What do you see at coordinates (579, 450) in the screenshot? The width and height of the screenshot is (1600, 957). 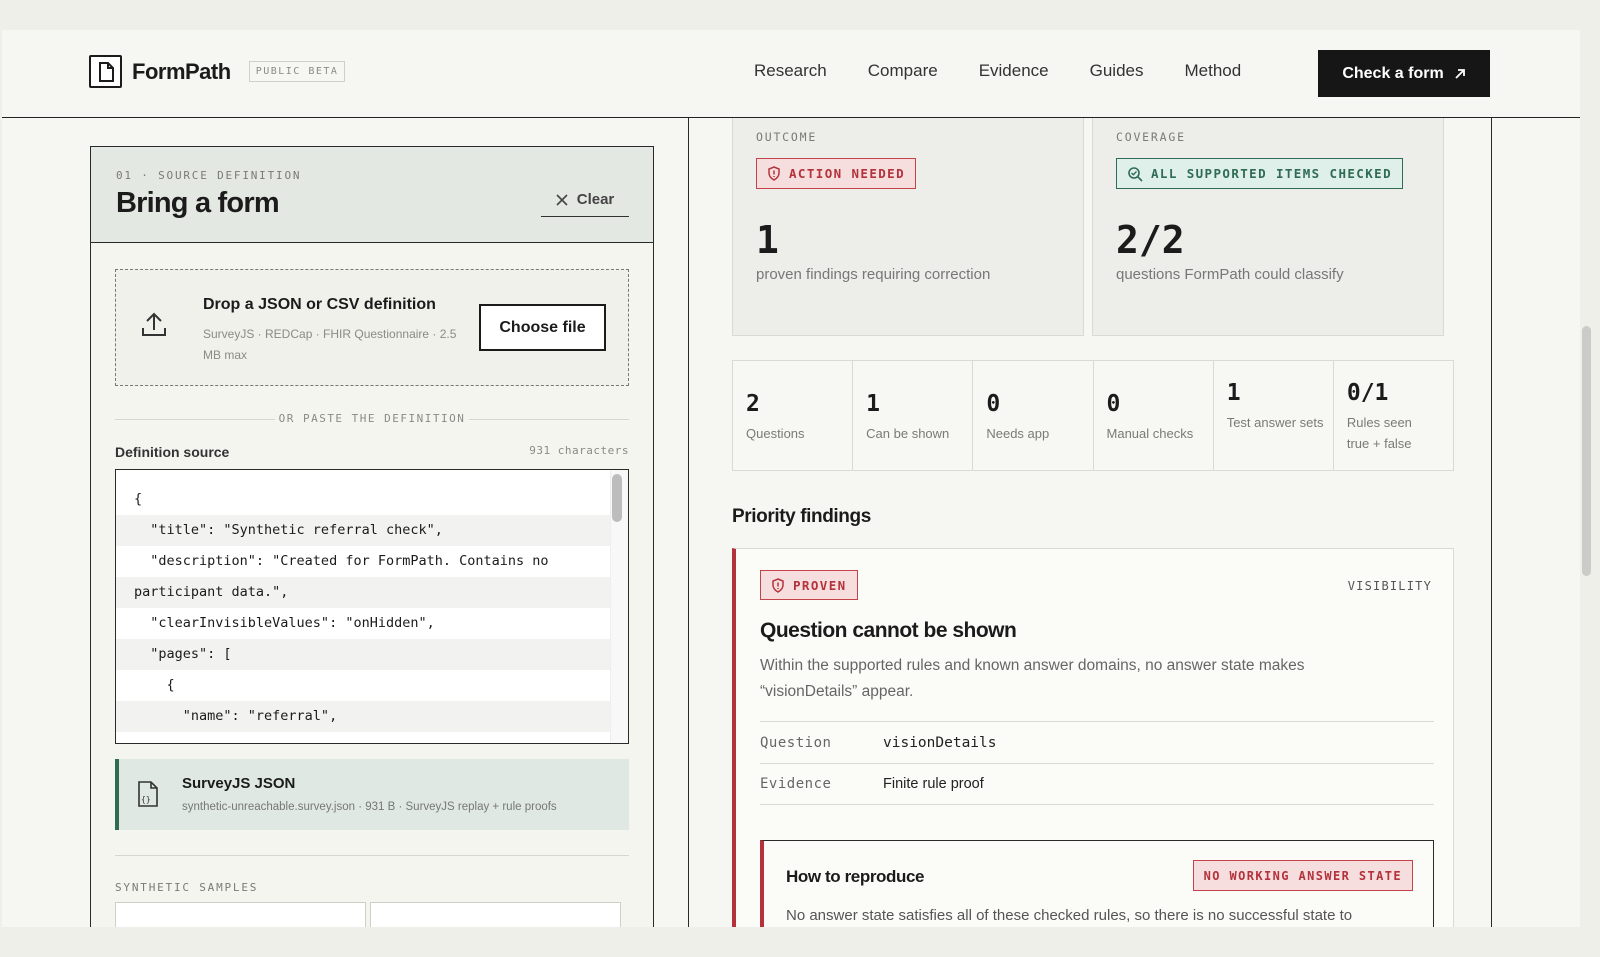 I see `character-count: 931 characters` at bounding box center [579, 450].